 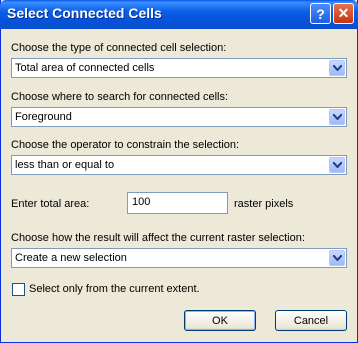 What do you see at coordinates (71, 258) in the screenshot?
I see `result-value: Create a new selection` at bounding box center [71, 258].